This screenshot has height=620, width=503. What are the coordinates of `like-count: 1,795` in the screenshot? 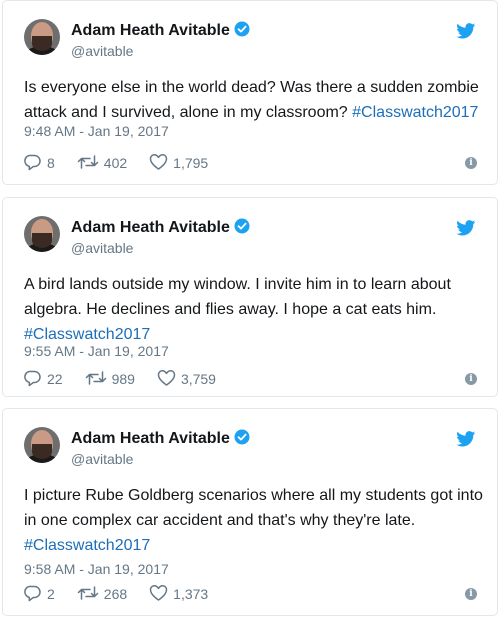 It's located at (191, 163).